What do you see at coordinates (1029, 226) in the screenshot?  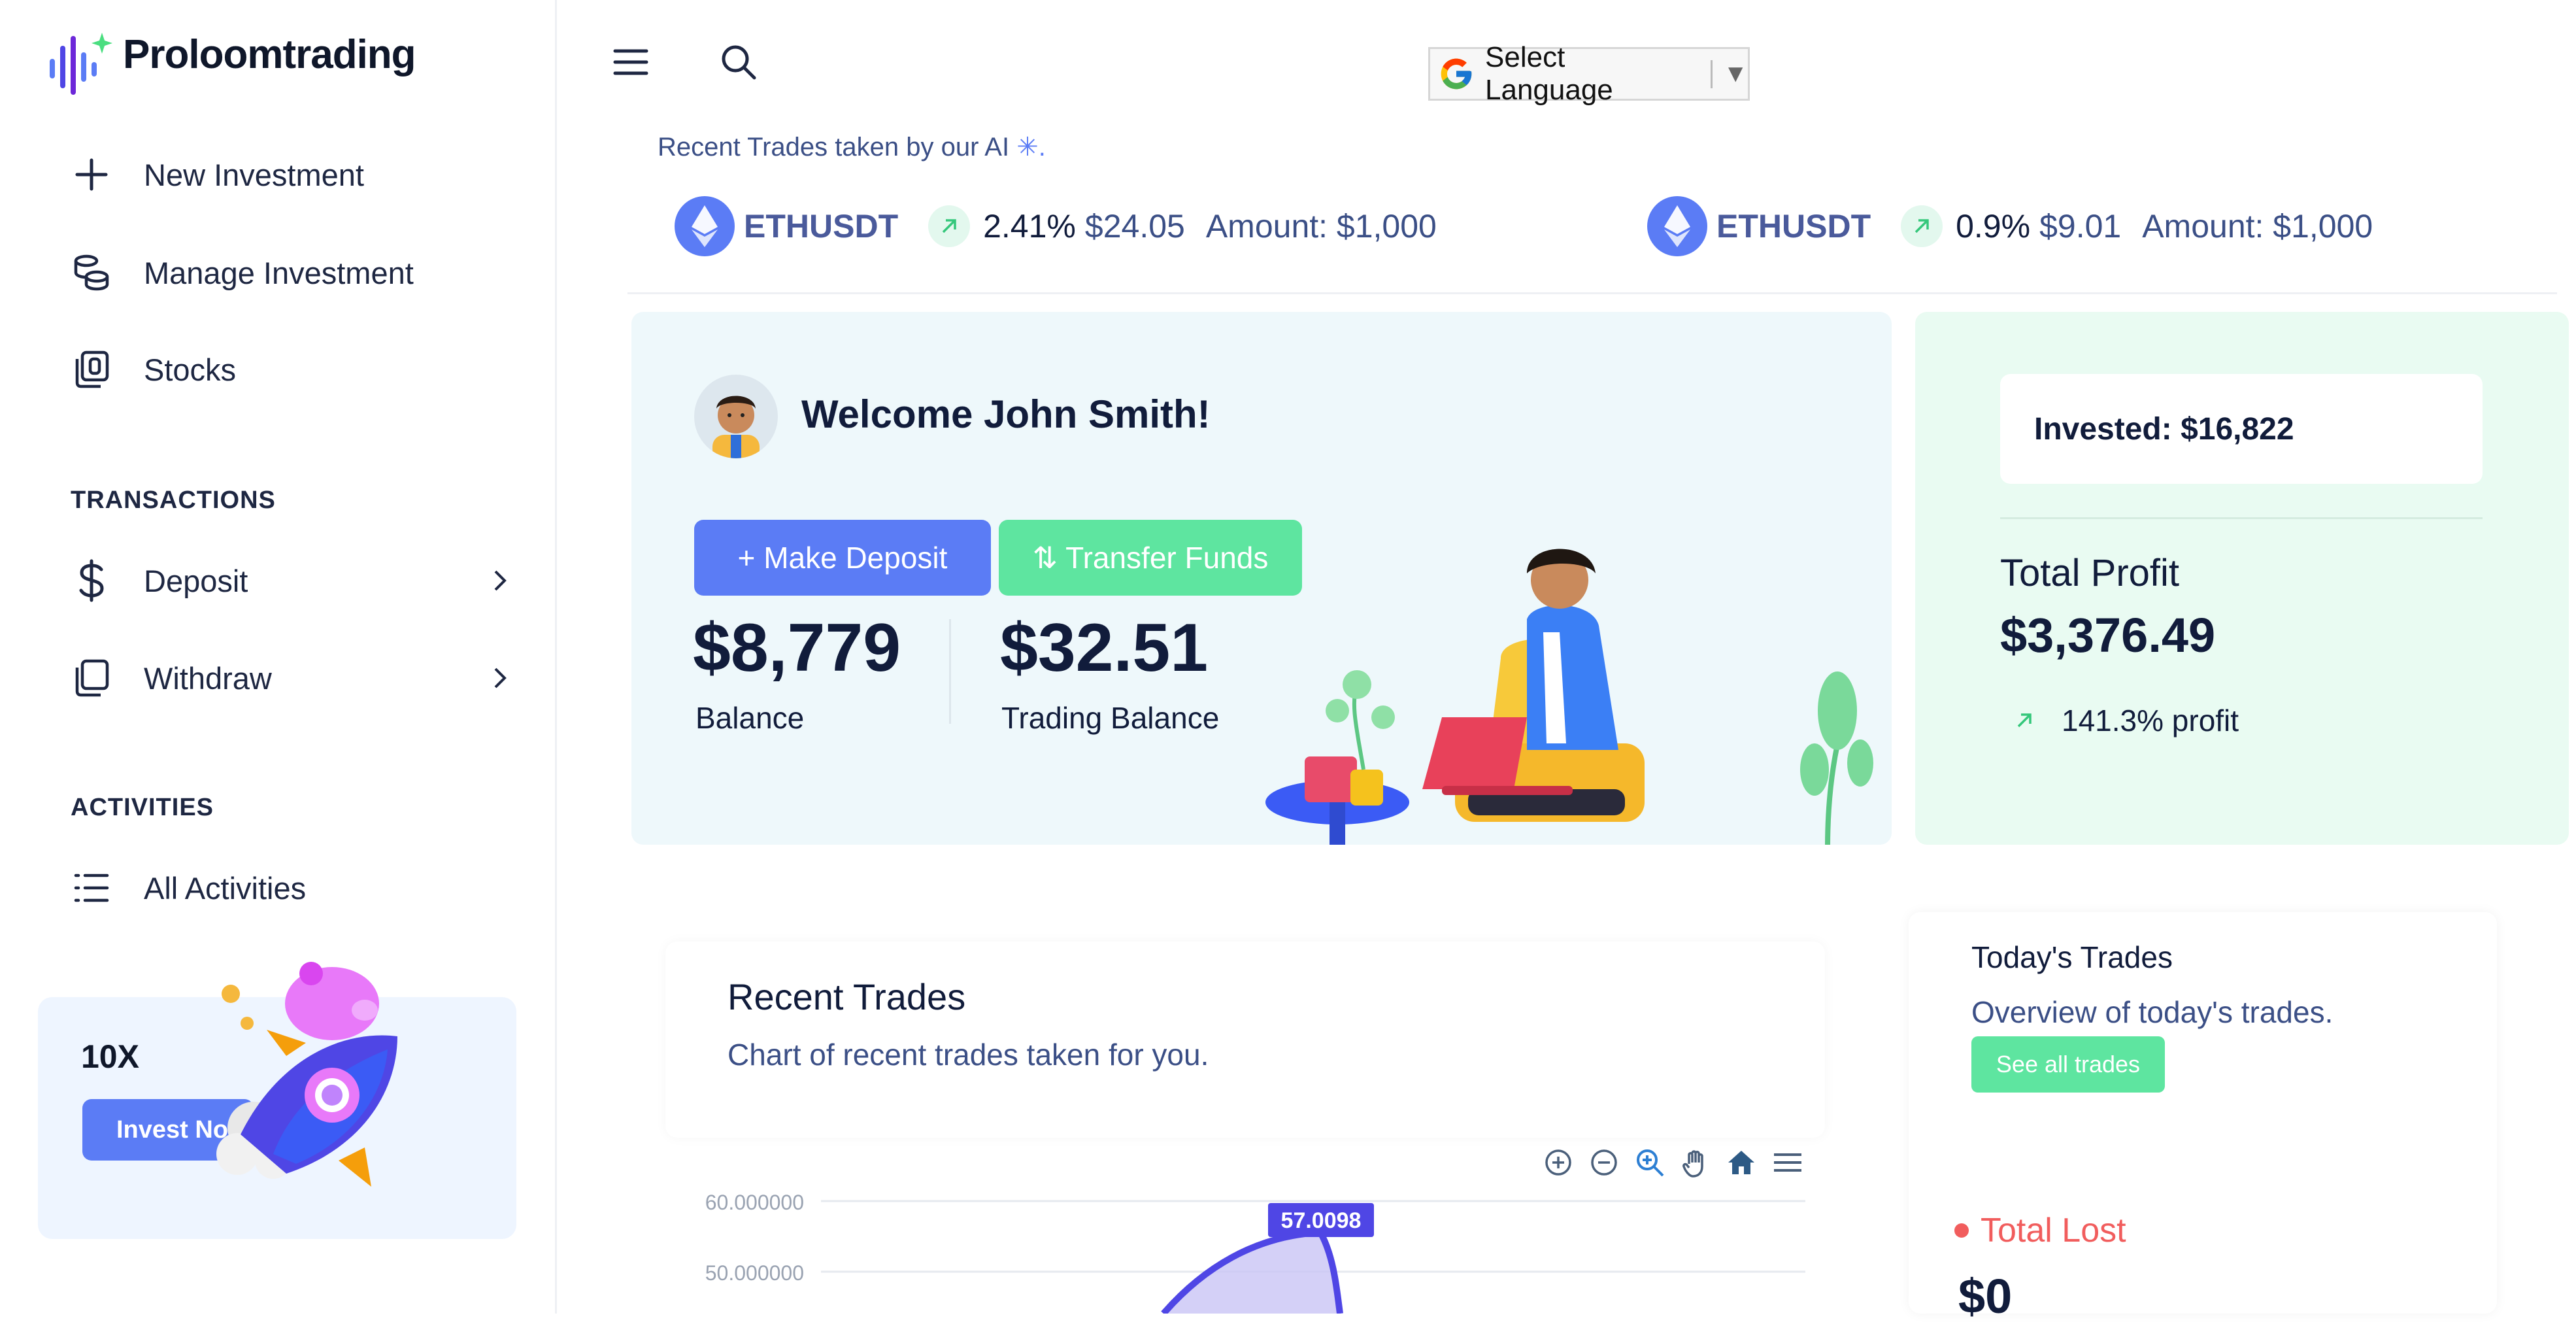 I see `trade-change: 2.41%` at bounding box center [1029, 226].